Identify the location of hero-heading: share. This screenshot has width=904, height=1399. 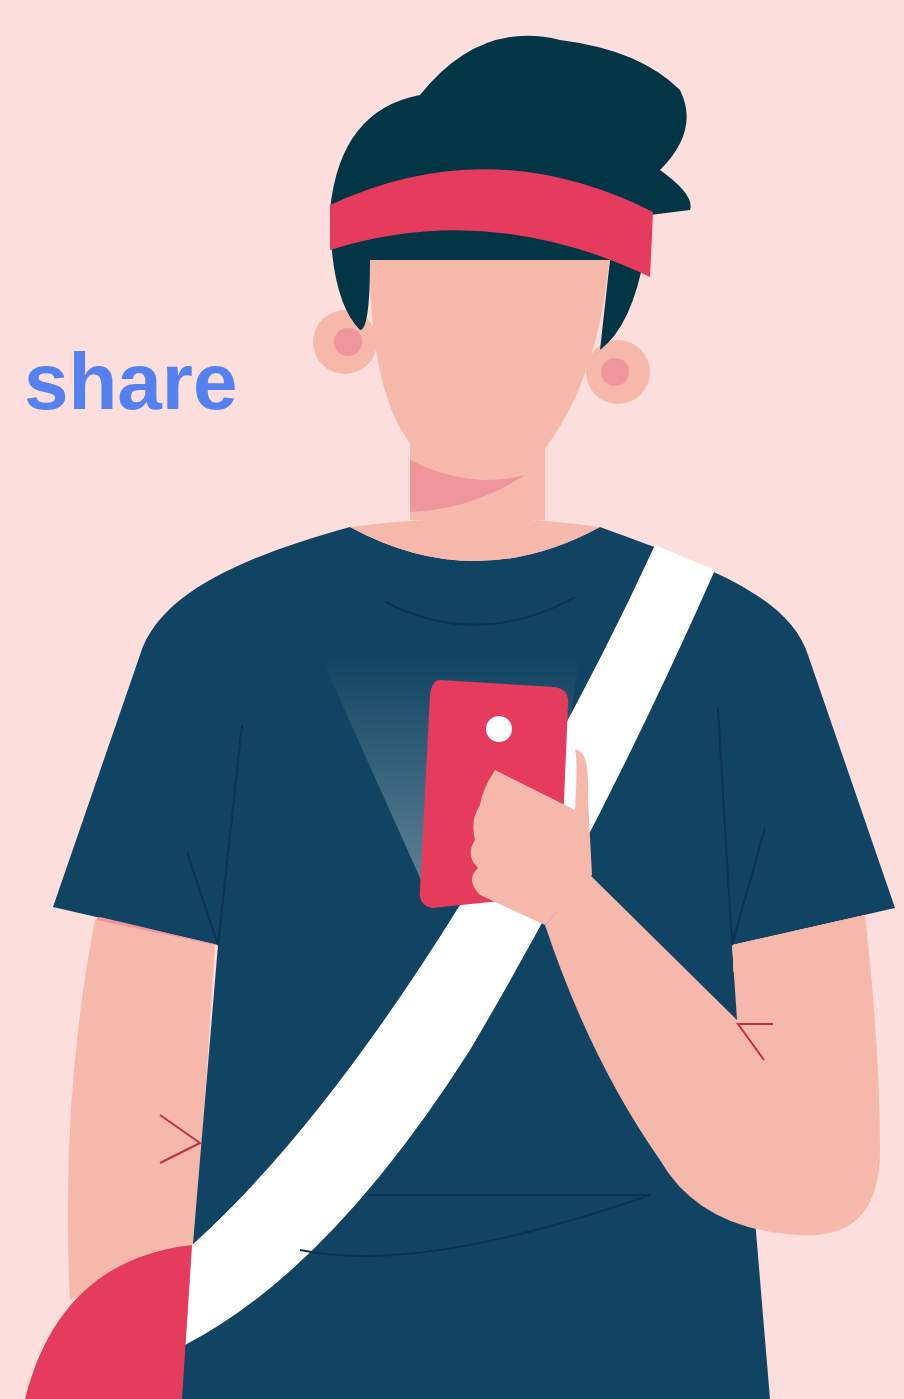
(130, 381).